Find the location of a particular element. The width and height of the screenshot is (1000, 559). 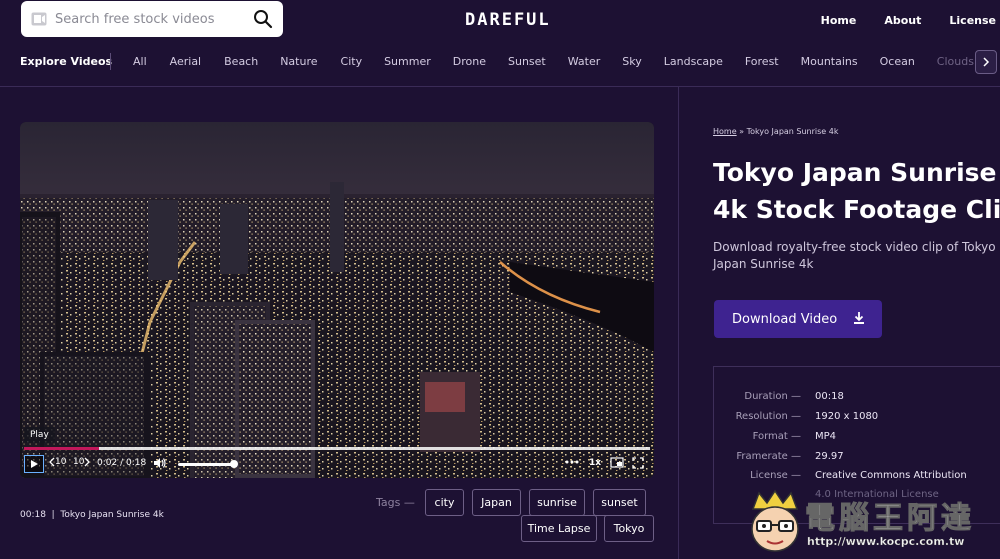

watermark-url: http://www.kocpc.com.tw is located at coordinates (886, 541).